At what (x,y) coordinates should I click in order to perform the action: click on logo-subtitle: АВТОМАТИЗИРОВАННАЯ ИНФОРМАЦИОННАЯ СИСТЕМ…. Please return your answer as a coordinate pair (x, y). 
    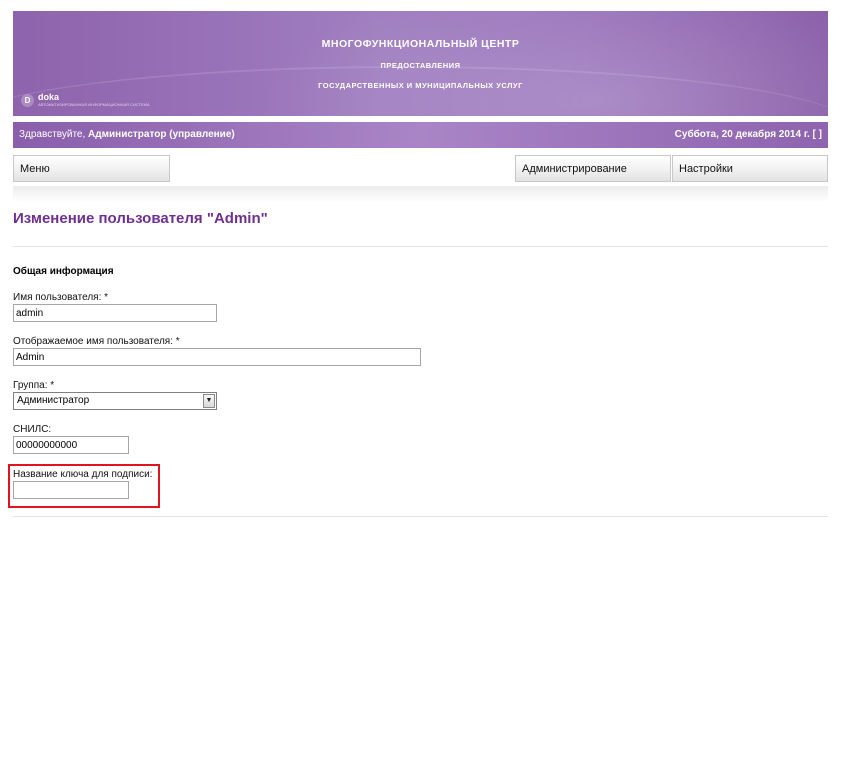
    Looking at the image, I should click on (94, 104).